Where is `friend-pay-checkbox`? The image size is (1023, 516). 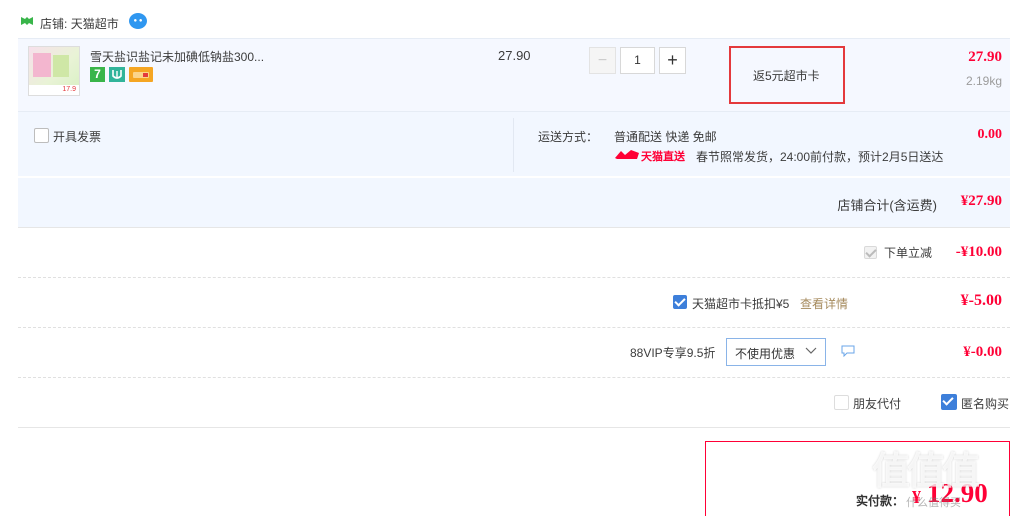 friend-pay-checkbox is located at coordinates (841, 402).